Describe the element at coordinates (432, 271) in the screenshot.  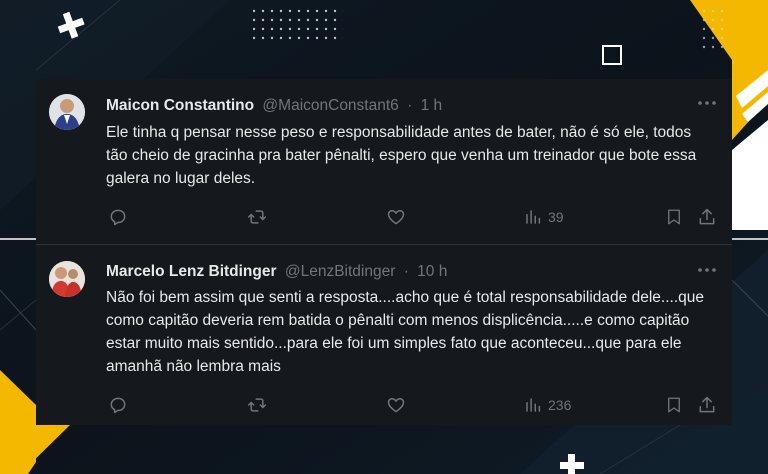
I see `timestamp: 10 h` at that location.